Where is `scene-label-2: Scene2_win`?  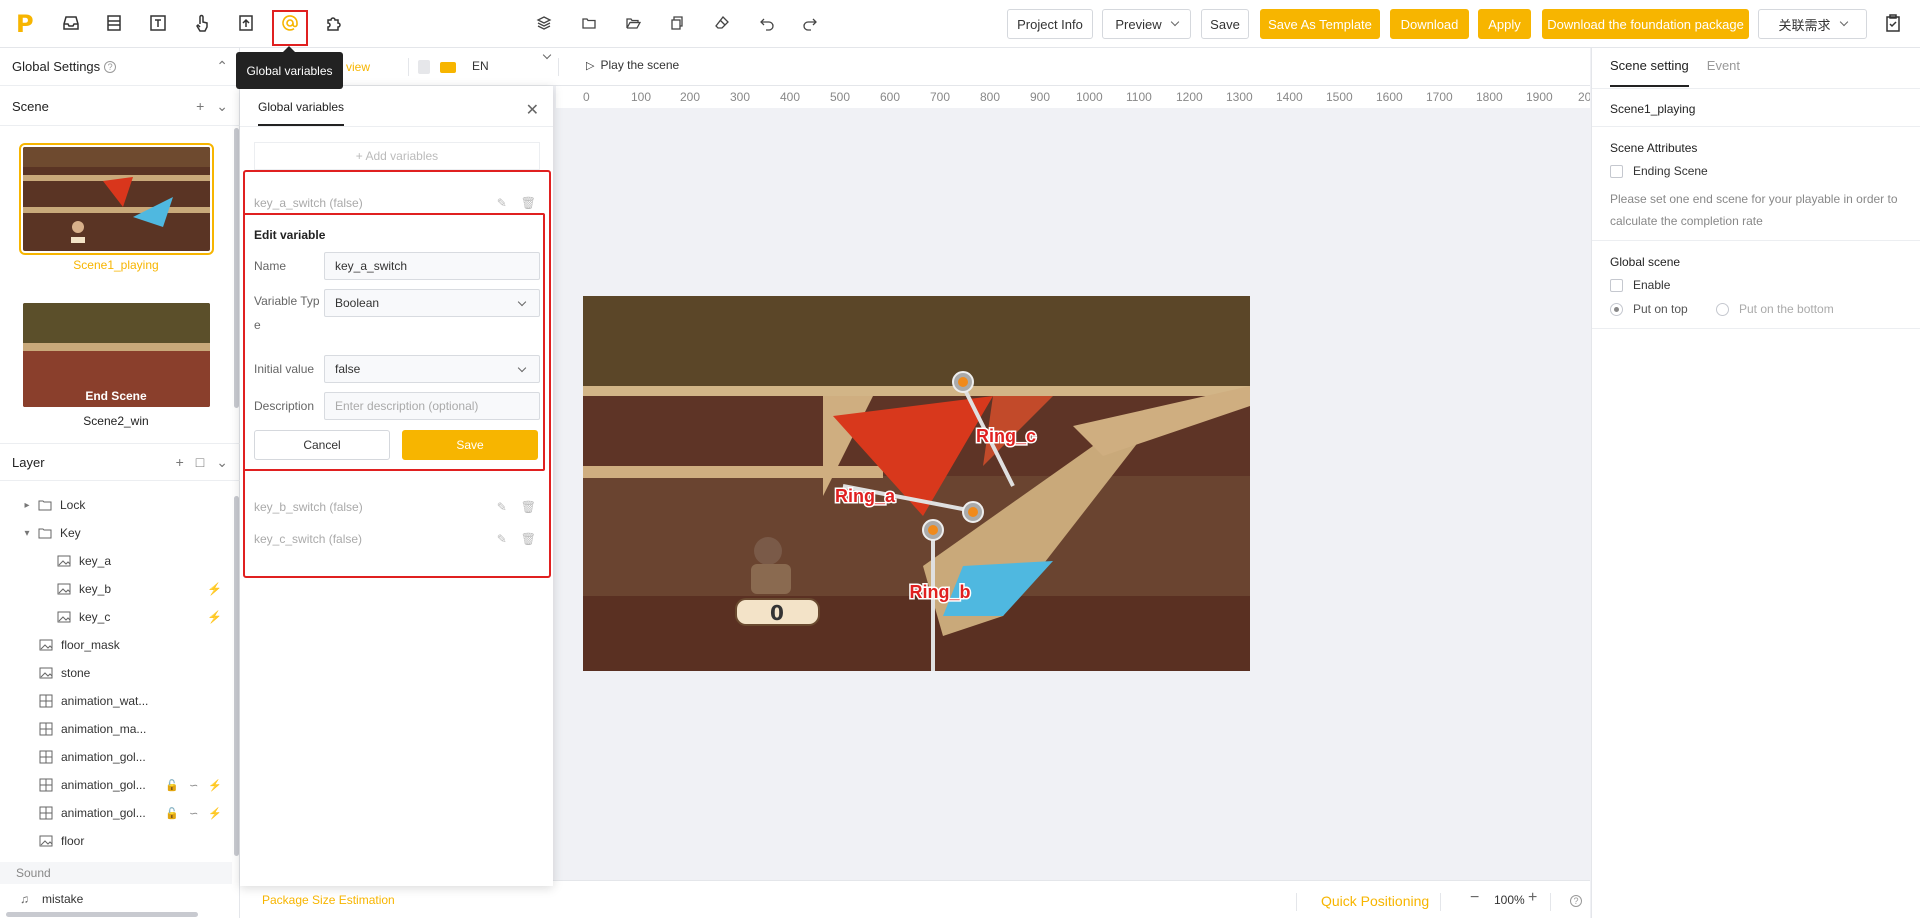 scene-label-2: Scene2_win is located at coordinates (116, 421).